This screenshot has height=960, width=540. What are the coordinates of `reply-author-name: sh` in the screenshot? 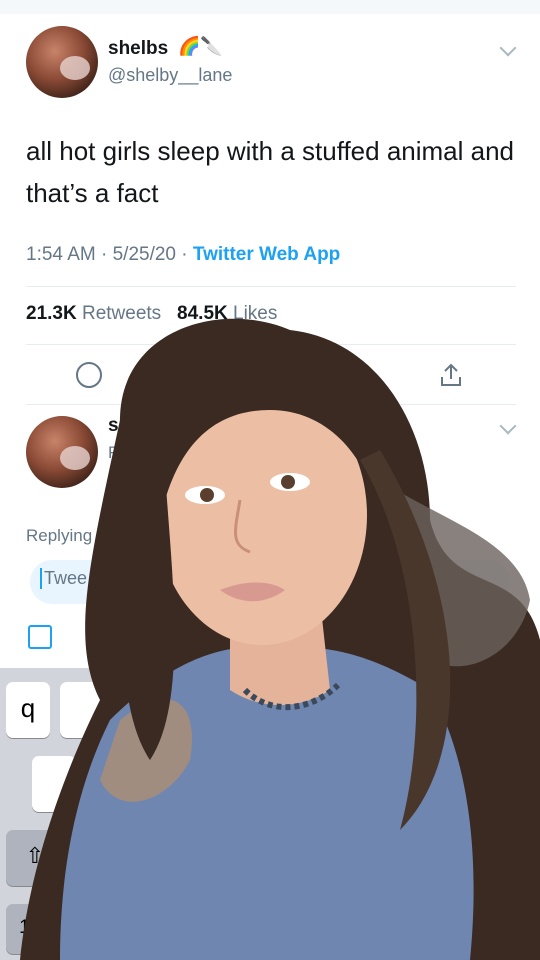 It's located at (119, 426).